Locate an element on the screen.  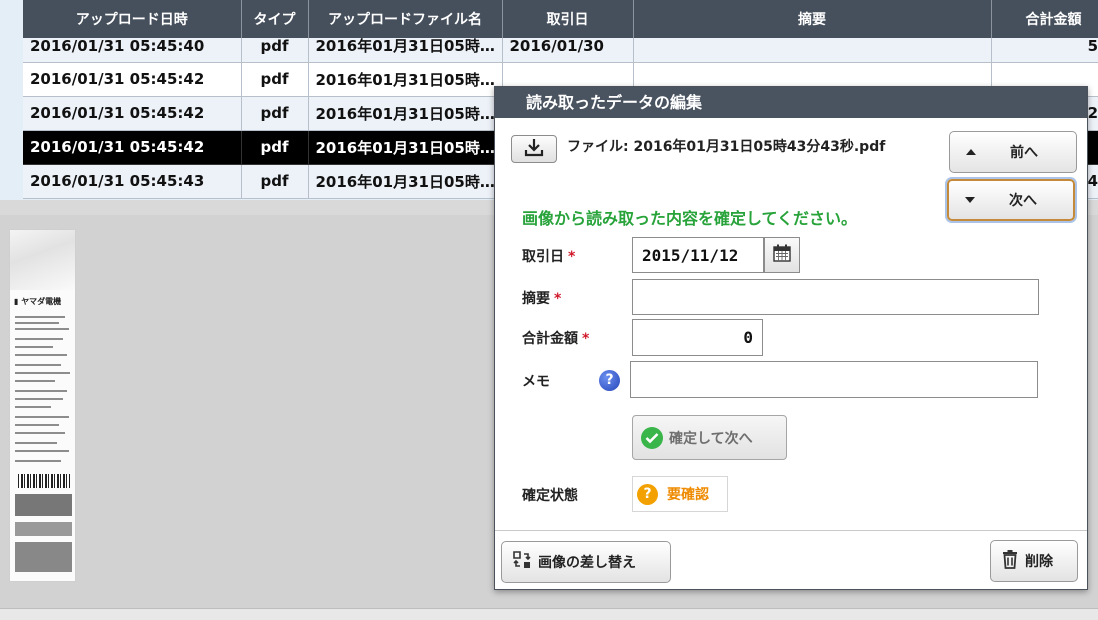
receipt-image: ▮ ヤマダ電機 is located at coordinates (42, 405).